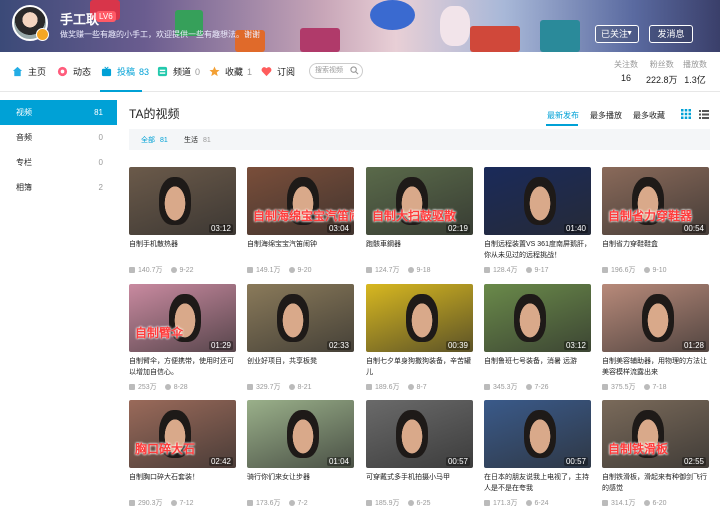 This screenshot has height=509, width=720. What do you see at coordinates (693, 345) in the screenshot?
I see `video-duration: 01:28` at bounding box center [693, 345].